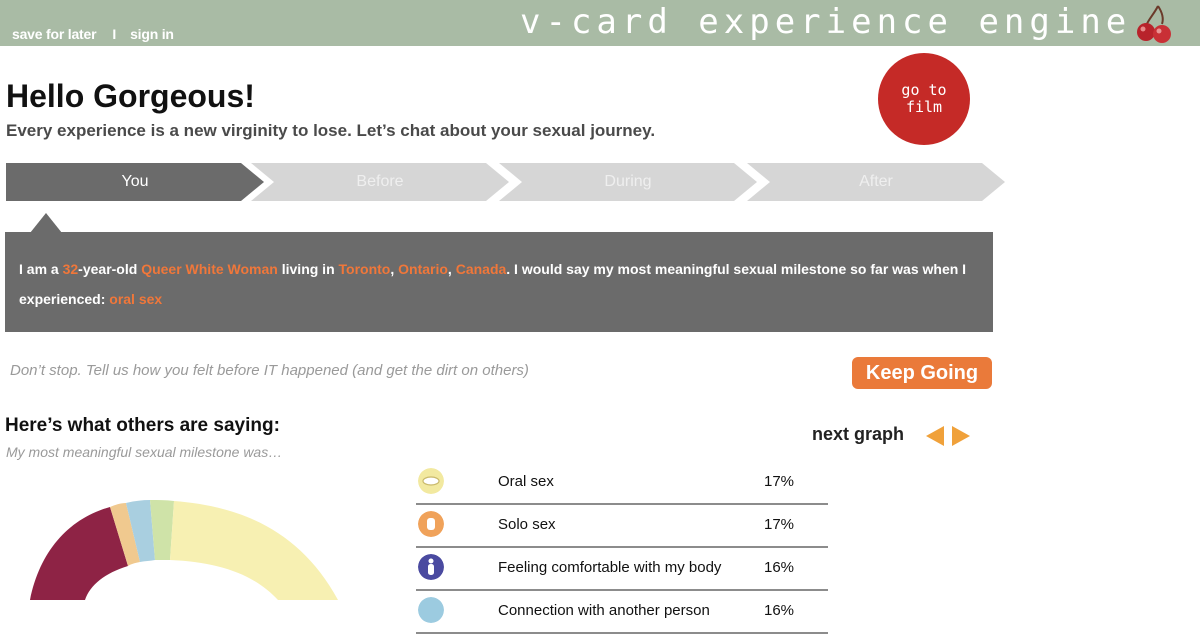 This screenshot has height=634, width=1200. I want to click on step-label: During, so click(628, 181).